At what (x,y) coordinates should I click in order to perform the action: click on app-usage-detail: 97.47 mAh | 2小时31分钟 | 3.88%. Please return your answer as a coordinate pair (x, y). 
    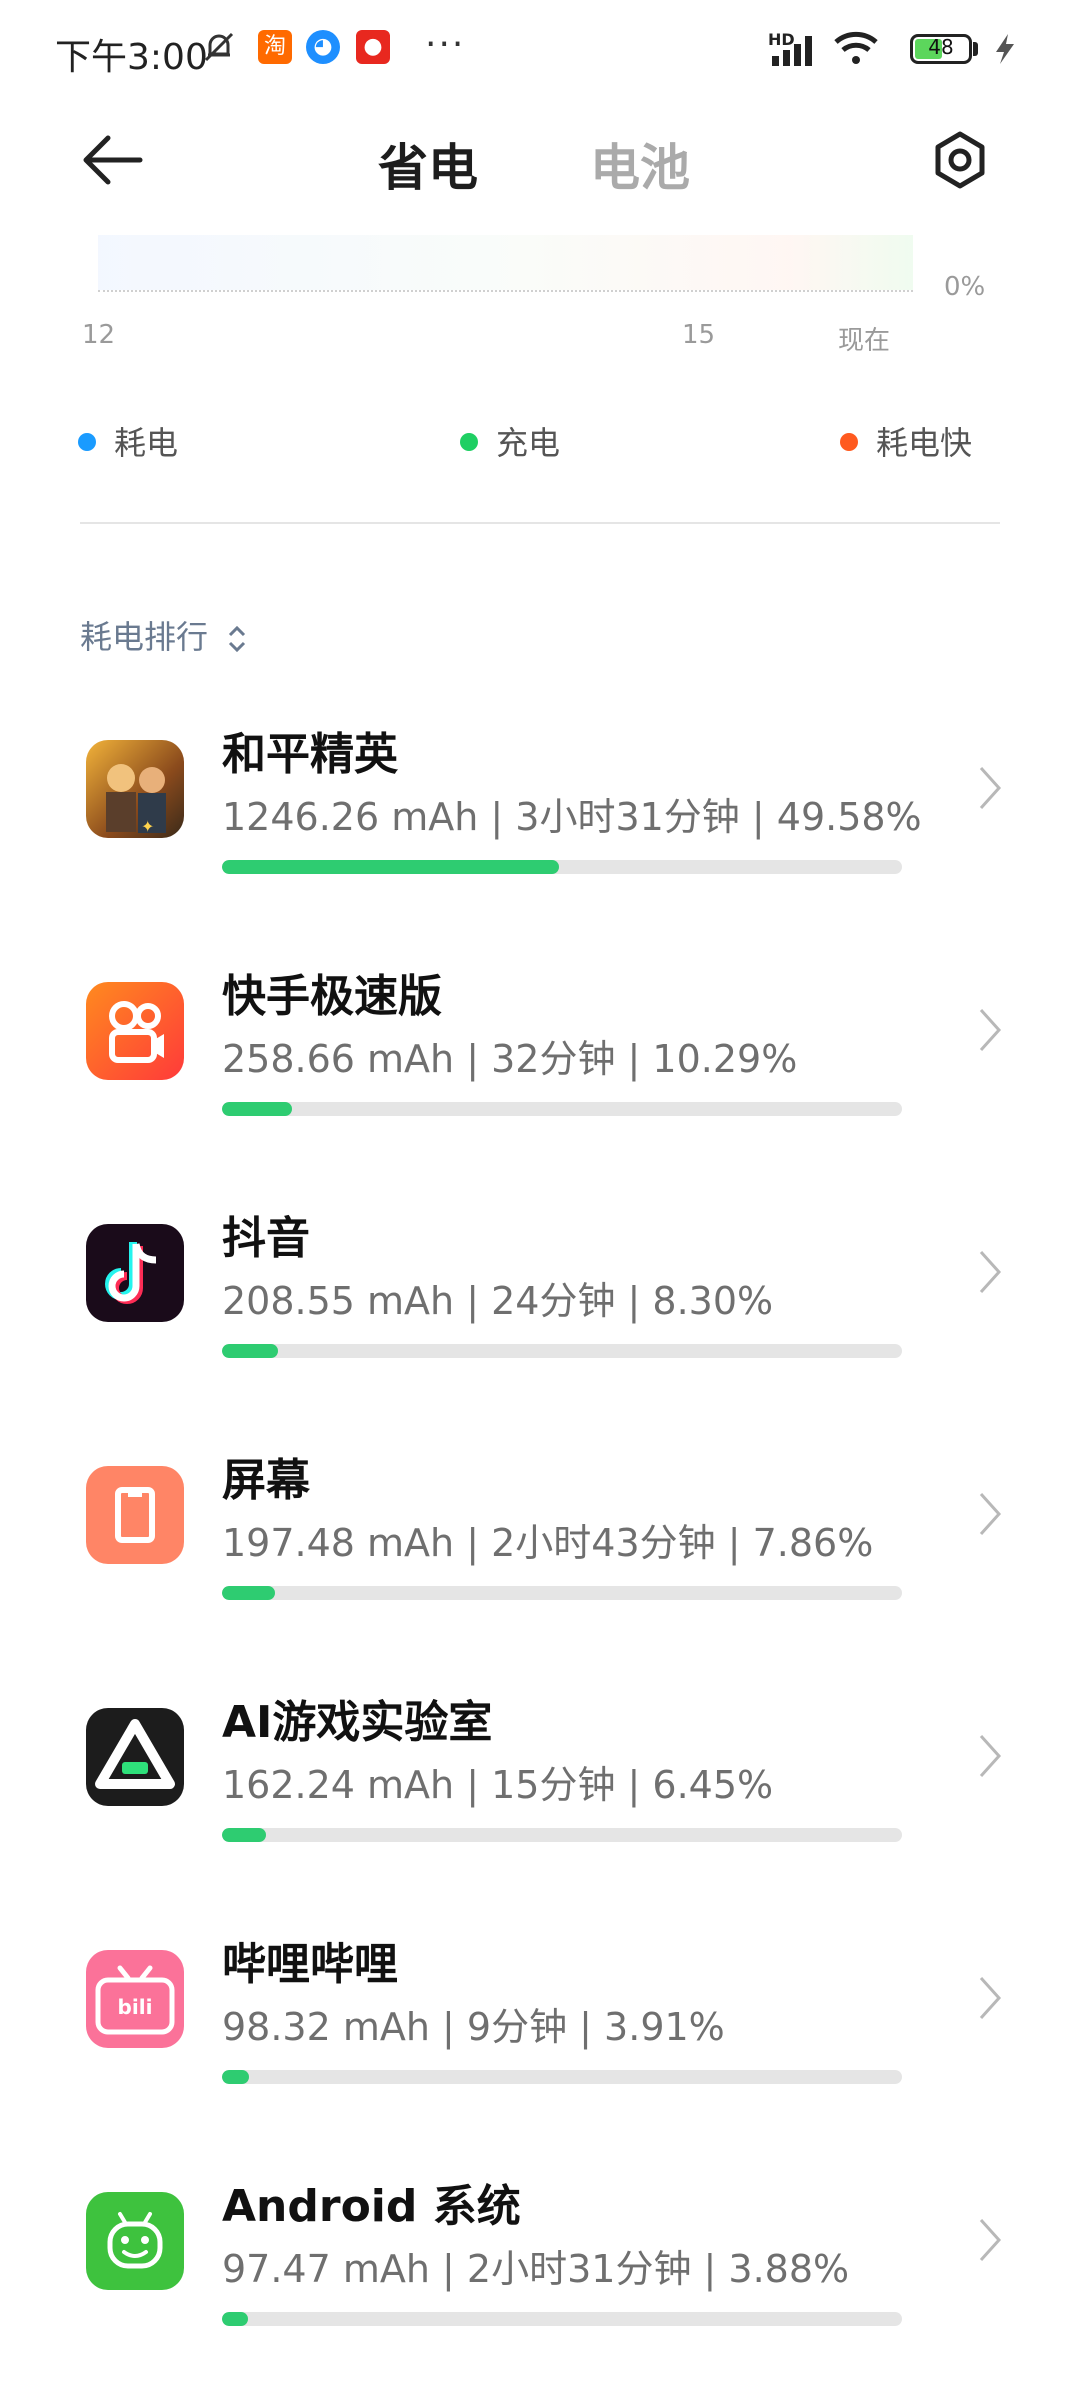
    Looking at the image, I should click on (536, 2269).